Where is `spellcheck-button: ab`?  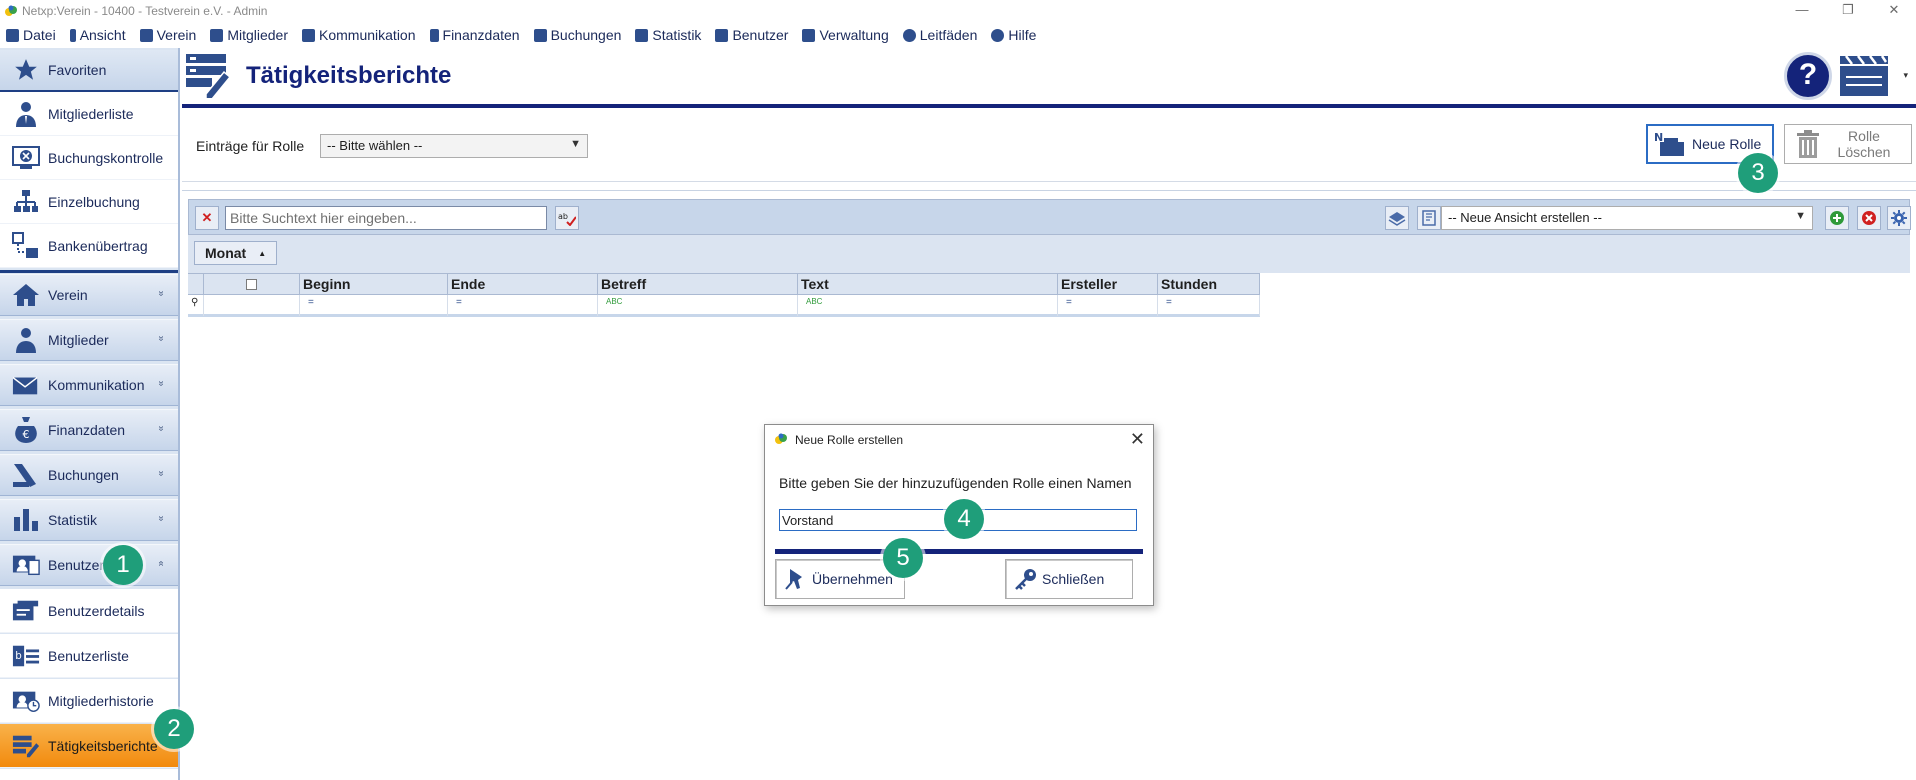 spellcheck-button: ab is located at coordinates (567, 218).